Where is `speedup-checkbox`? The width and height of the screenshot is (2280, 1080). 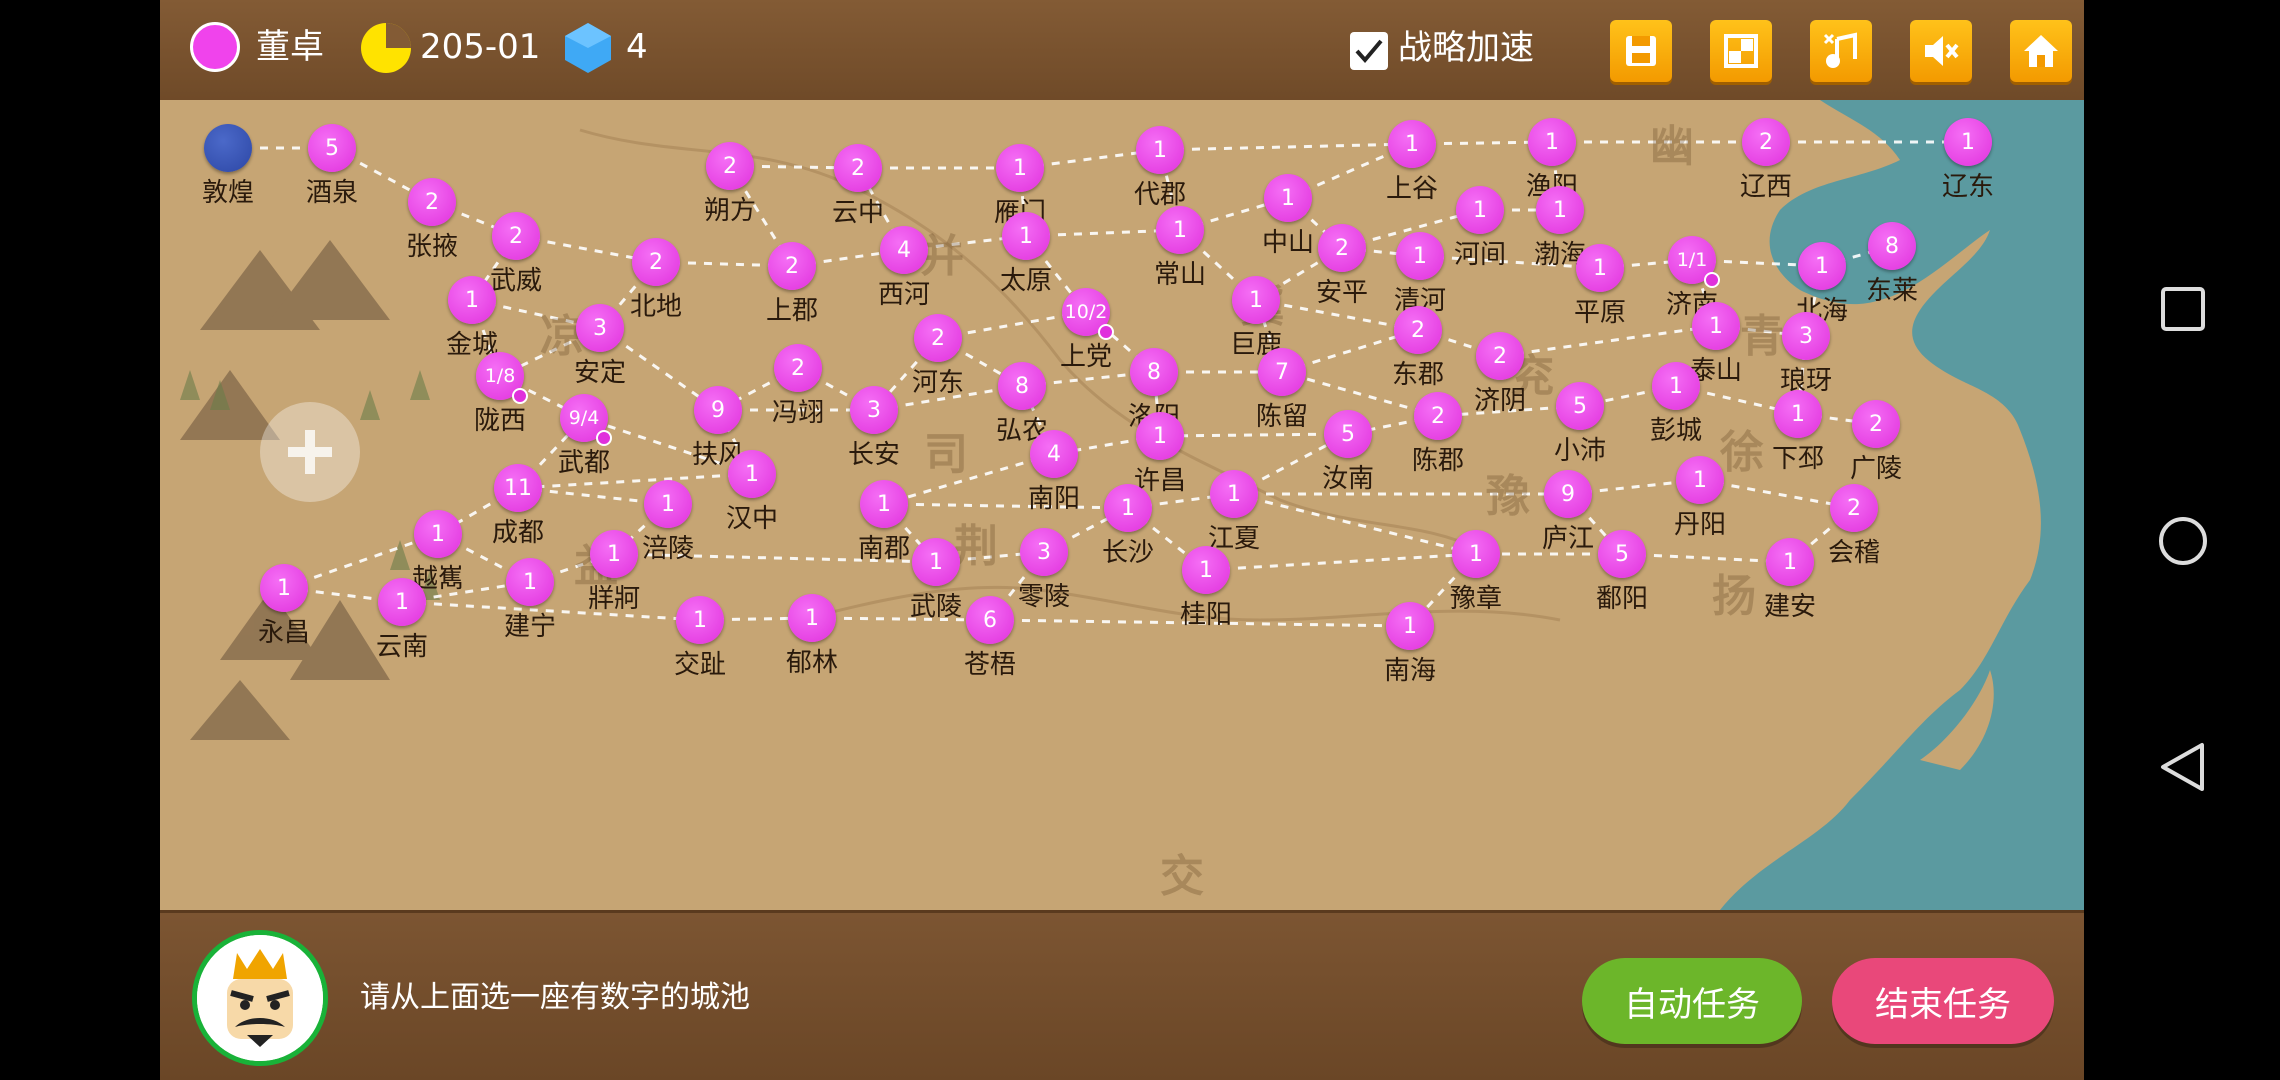 speedup-checkbox is located at coordinates (1369, 51).